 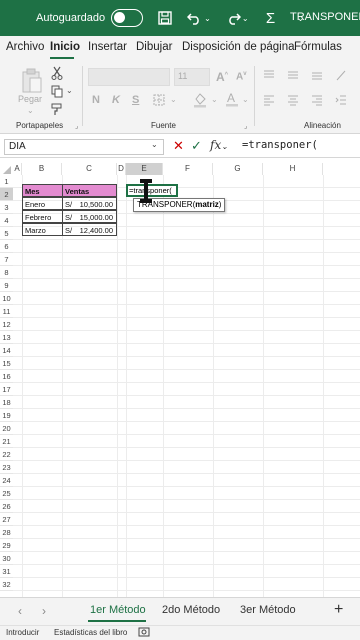 What do you see at coordinates (6, 376) in the screenshot?
I see `row-header: 16` at bounding box center [6, 376].